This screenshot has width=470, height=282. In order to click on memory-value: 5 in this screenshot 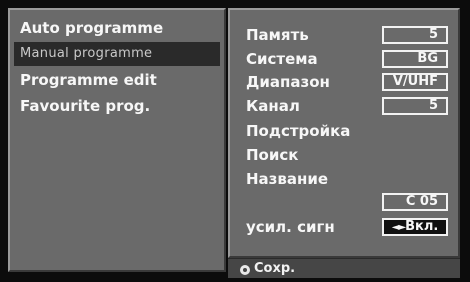, I will do `click(415, 35)`.